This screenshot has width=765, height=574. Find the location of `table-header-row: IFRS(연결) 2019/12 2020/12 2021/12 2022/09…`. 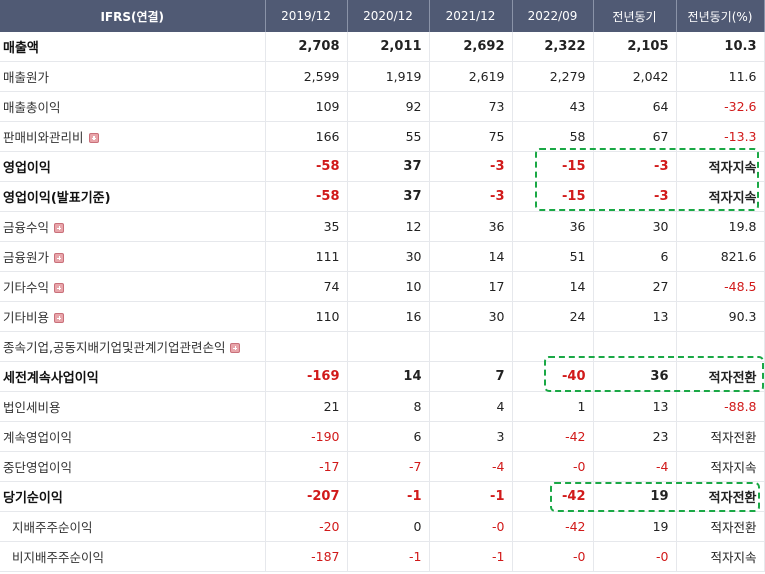

table-header-row: IFRS(연결) 2019/12 2020/12 2021/12 2022/09… is located at coordinates (382, 16).